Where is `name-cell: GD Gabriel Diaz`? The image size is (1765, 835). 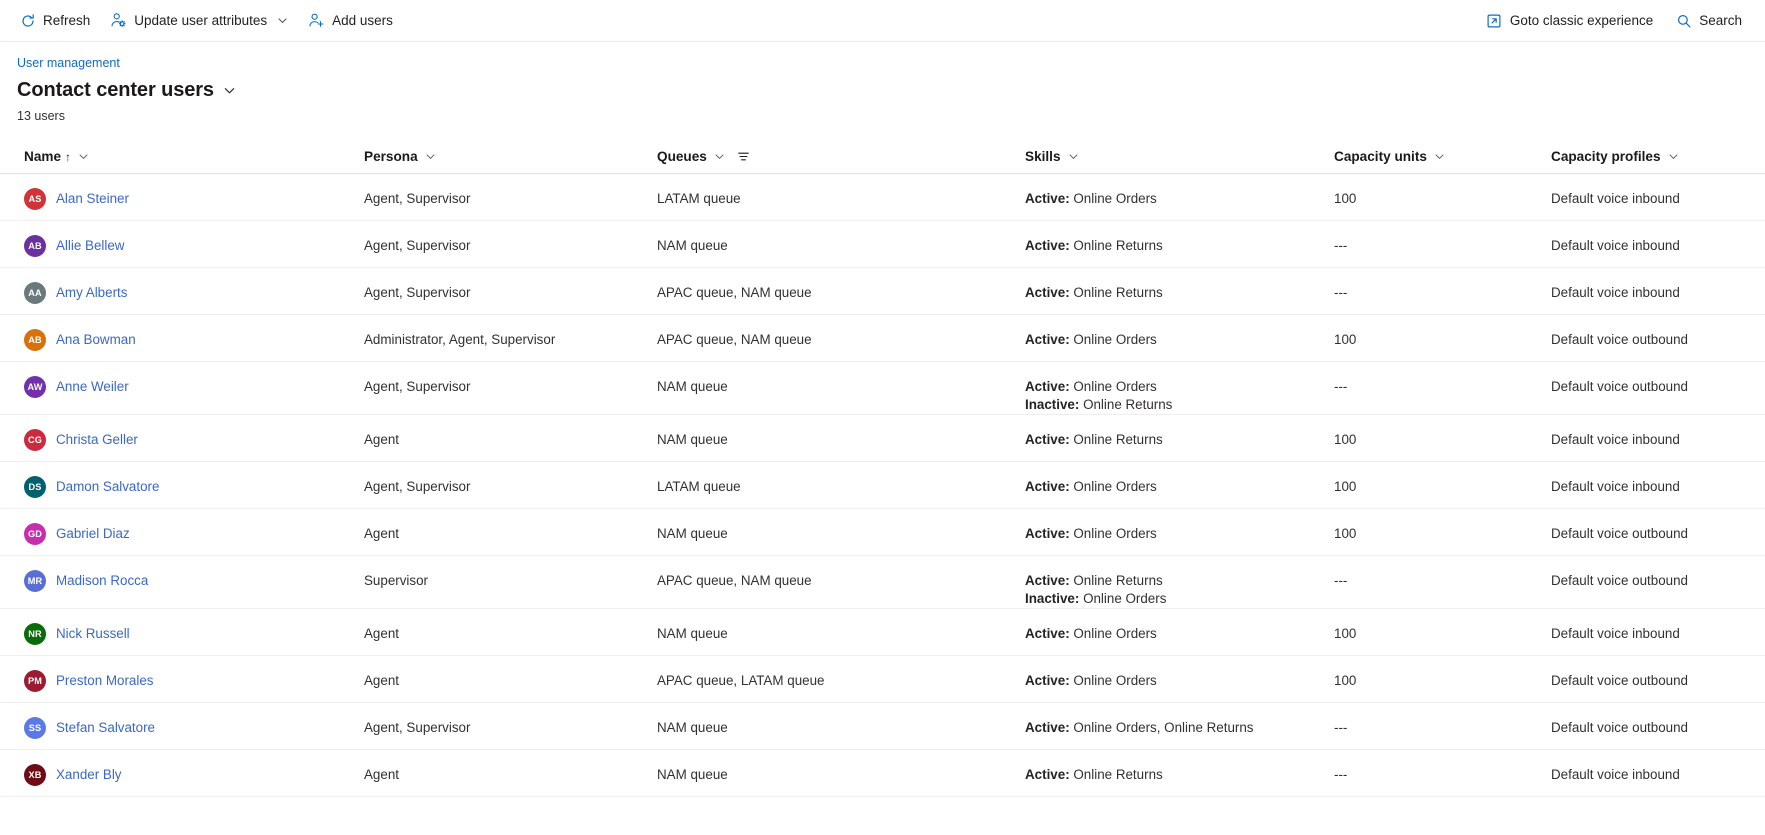 name-cell: GD Gabriel Diaz is located at coordinates (184, 527).